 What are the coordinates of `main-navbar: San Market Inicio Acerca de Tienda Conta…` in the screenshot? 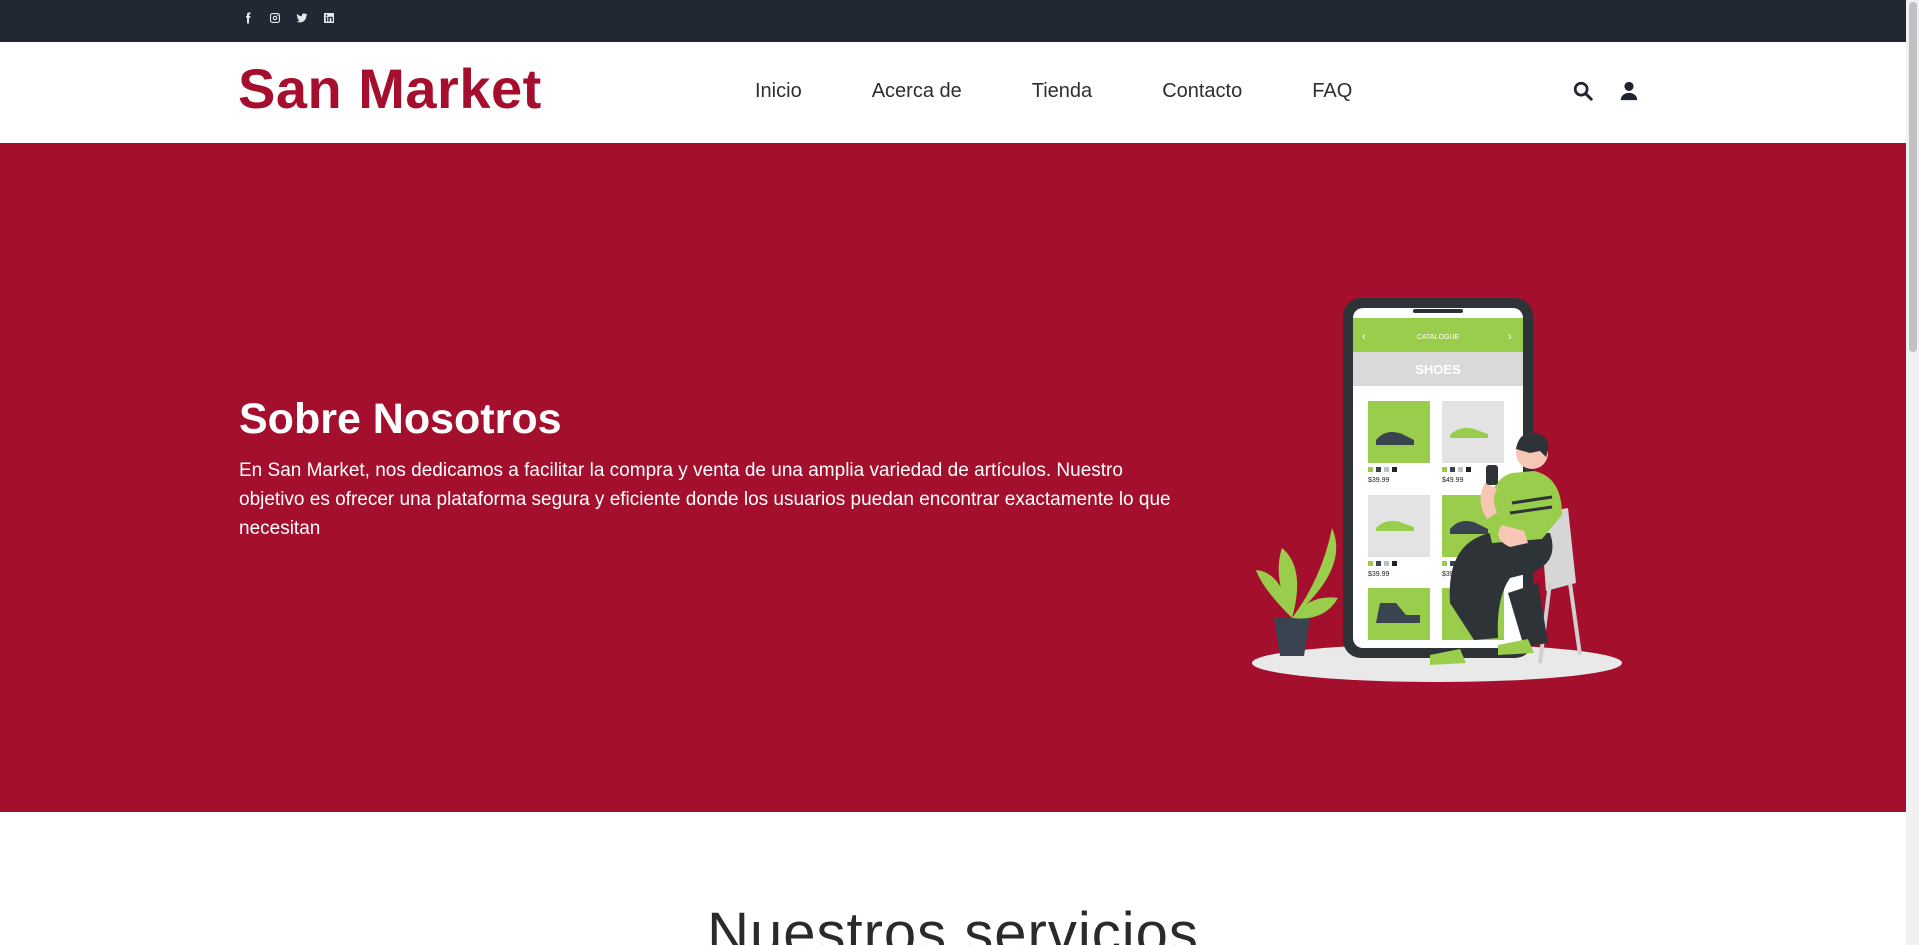 It's located at (953, 92).